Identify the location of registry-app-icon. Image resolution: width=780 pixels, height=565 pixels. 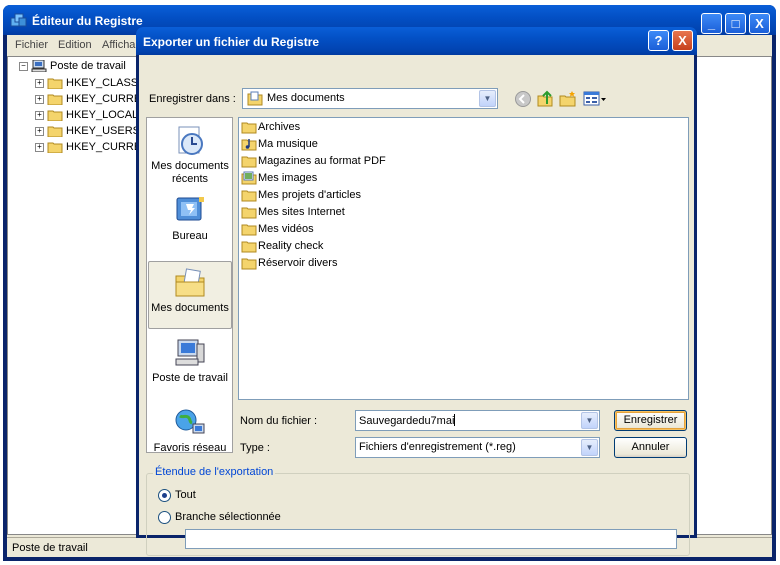
(18, 20).